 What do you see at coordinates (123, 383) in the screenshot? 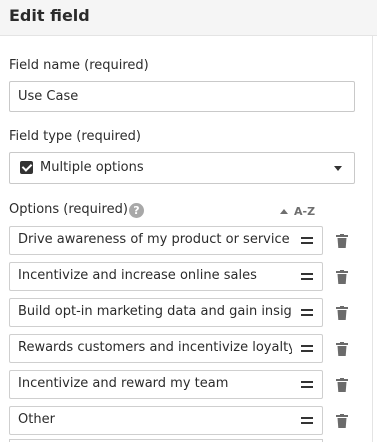
I see `option-label: Incentivize and reward my team` at bounding box center [123, 383].